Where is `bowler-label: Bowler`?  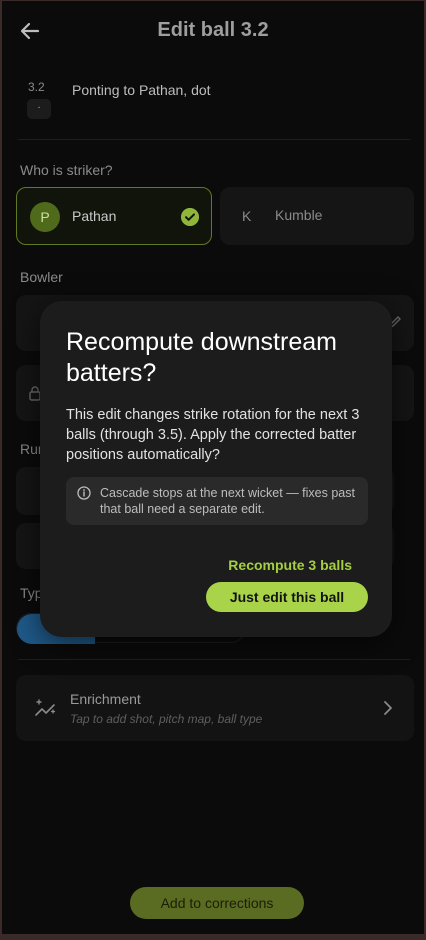
bowler-label: Bowler is located at coordinates (41, 277).